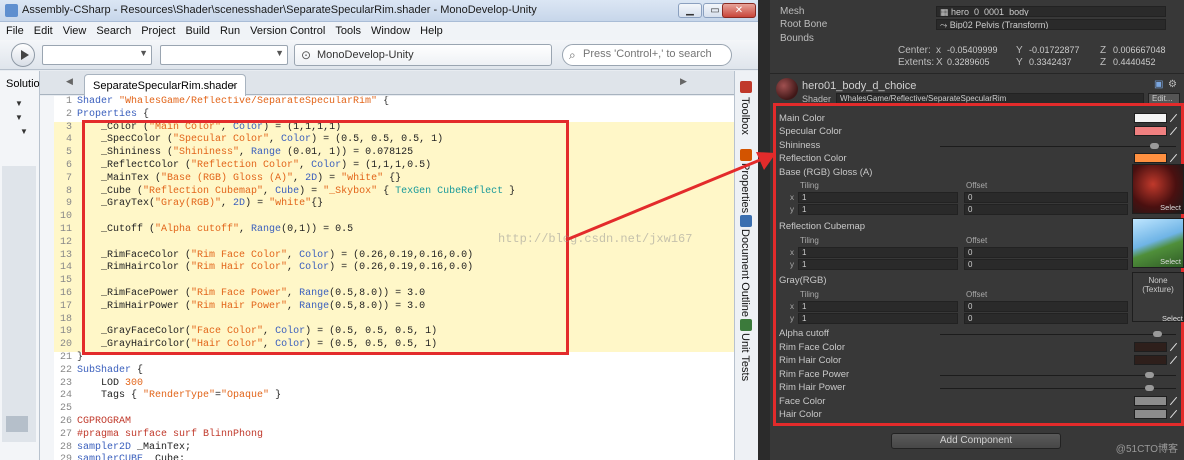 The width and height of the screenshot is (1184, 460). Describe the element at coordinates (878, 318) in the screenshot. I see `gray-tiling-y-field: 1` at that location.